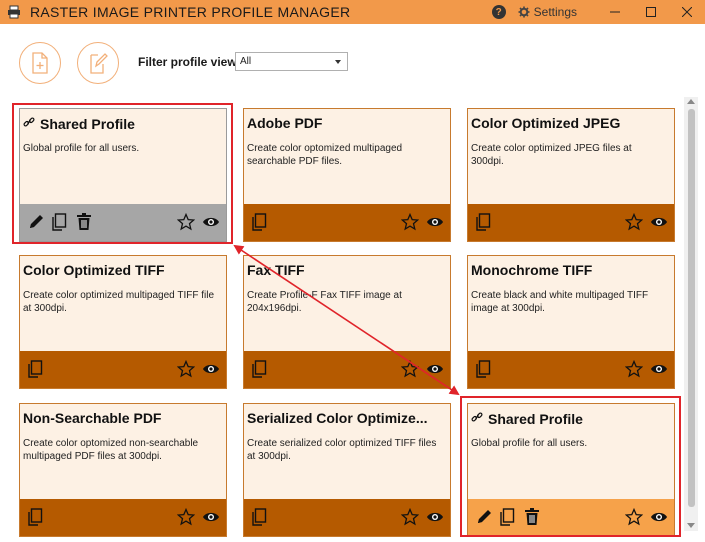  I want to click on printer-app-icon, so click(14, 12).